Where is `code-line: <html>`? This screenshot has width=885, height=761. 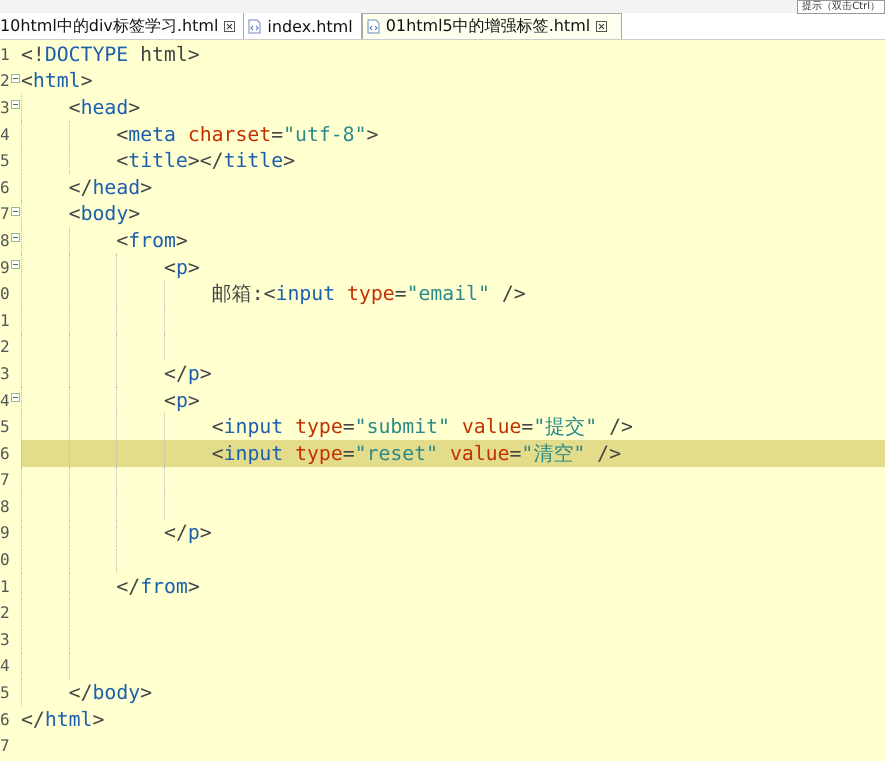
code-line: <html> is located at coordinates (56, 80).